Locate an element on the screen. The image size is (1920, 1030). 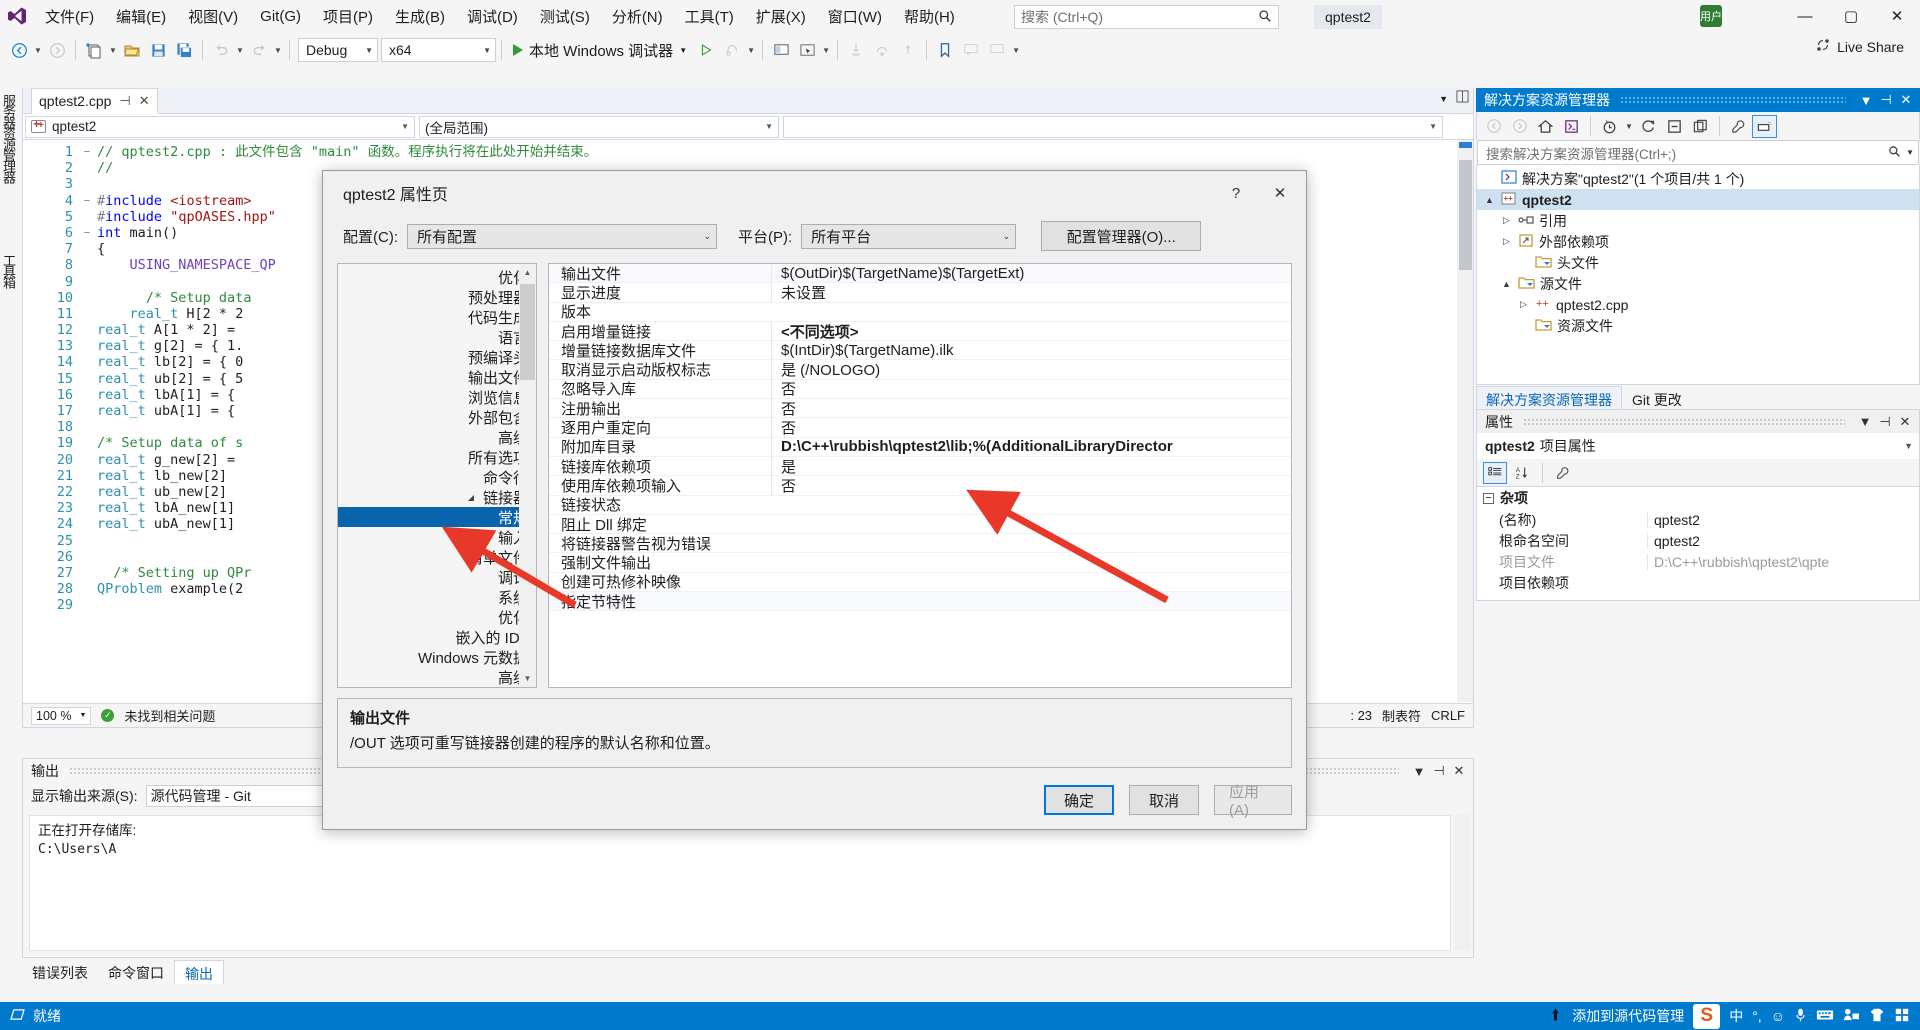
breakpoint-gutter is located at coordinates (27, 421).